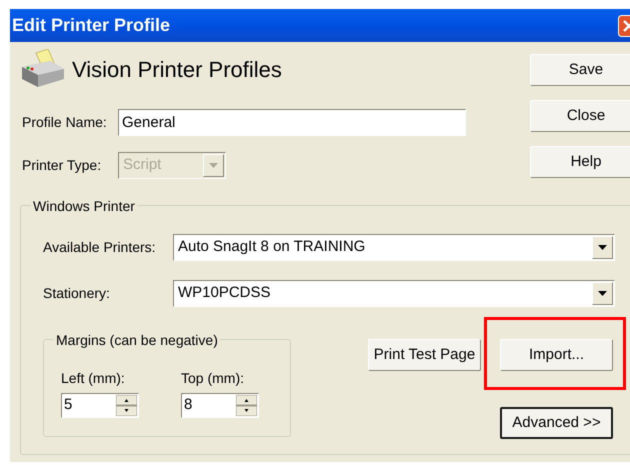  Describe the element at coordinates (580, 70) in the screenshot. I see `dialog-button: Save` at that location.